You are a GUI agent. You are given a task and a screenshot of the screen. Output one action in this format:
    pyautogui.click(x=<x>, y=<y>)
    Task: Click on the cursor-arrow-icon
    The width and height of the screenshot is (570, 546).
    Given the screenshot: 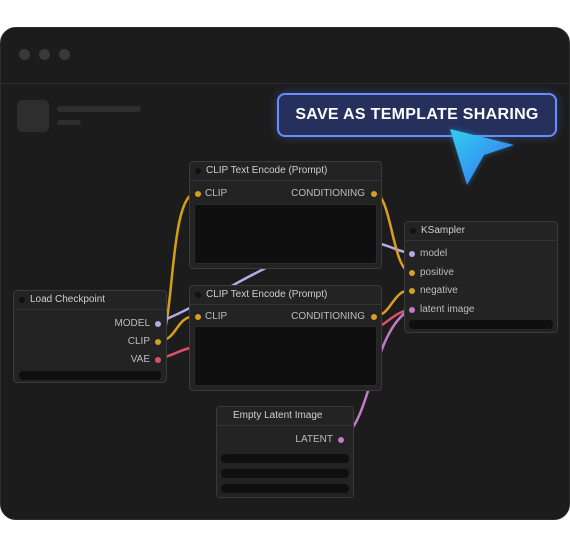 What is the action you would take?
    pyautogui.click(x=482, y=157)
    